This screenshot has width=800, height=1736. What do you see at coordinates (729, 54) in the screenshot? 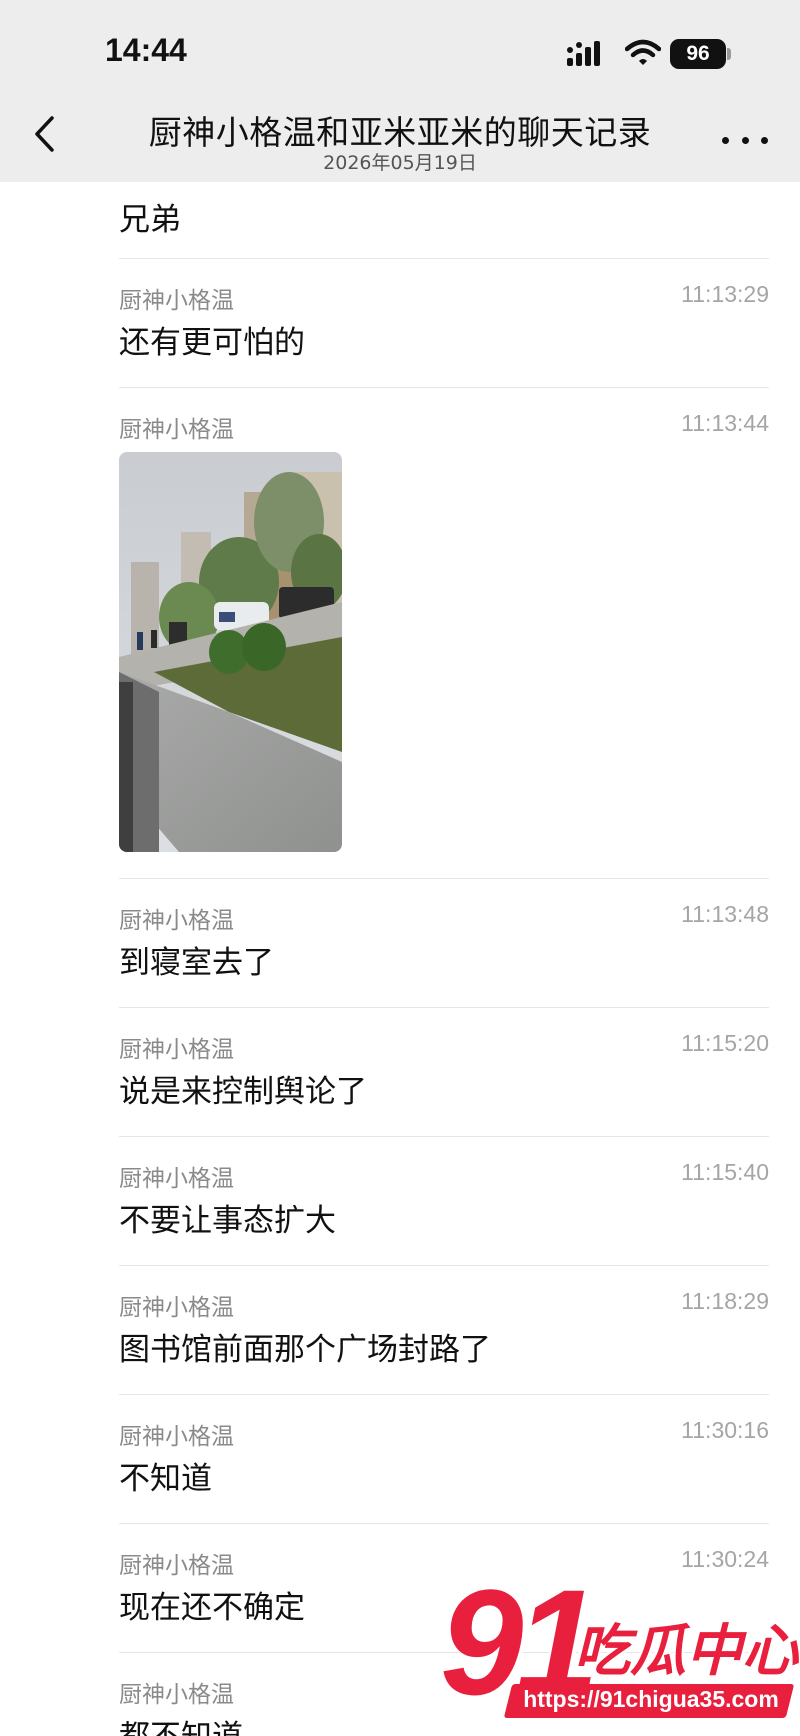
I see `battery-tip` at bounding box center [729, 54].